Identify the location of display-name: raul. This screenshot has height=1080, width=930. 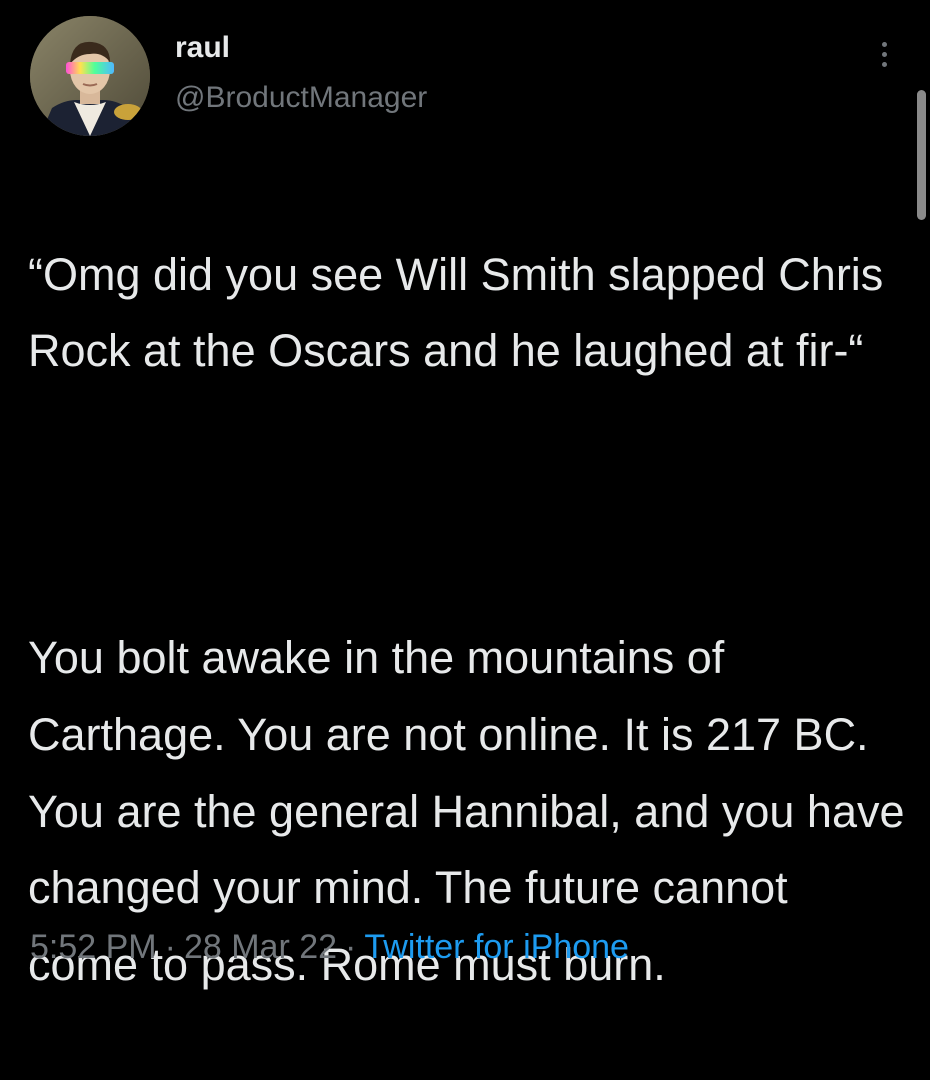
(301, 48).